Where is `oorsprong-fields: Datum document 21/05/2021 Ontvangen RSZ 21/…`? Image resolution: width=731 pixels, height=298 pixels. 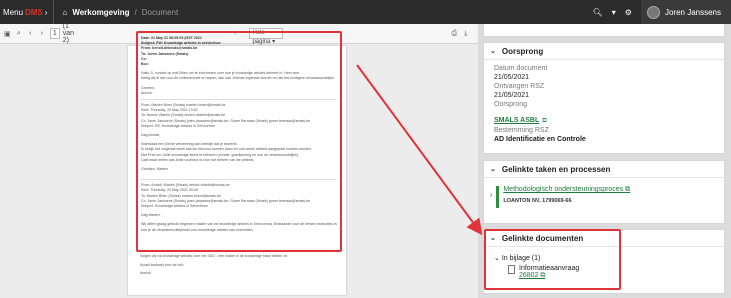
oorsprong-fields: Datum document 21/05/2021 Ontvangen RSZ 21/… is located at coordinates (604, 102).